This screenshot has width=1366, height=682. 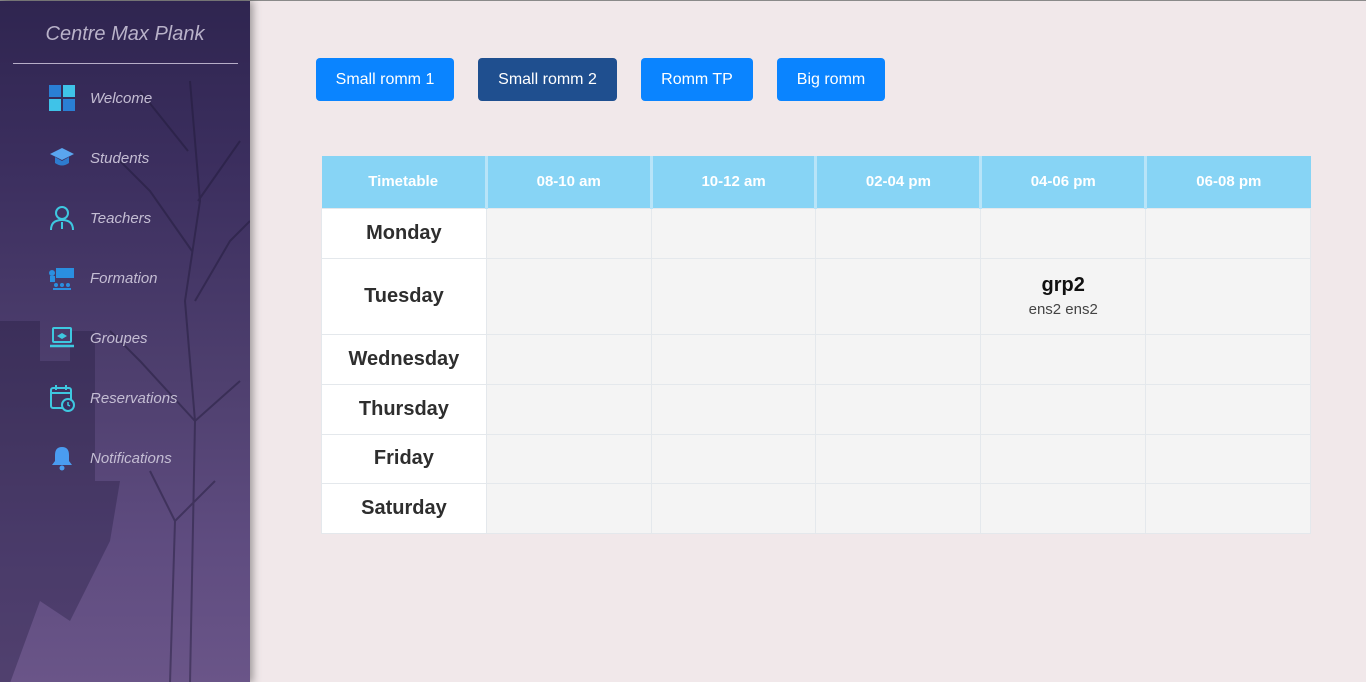 What do you see at coordinates (1064, 182) in the screenshot?
I see `header-slot-0406: 04-06 pm` at bounding box center [1064, 182].